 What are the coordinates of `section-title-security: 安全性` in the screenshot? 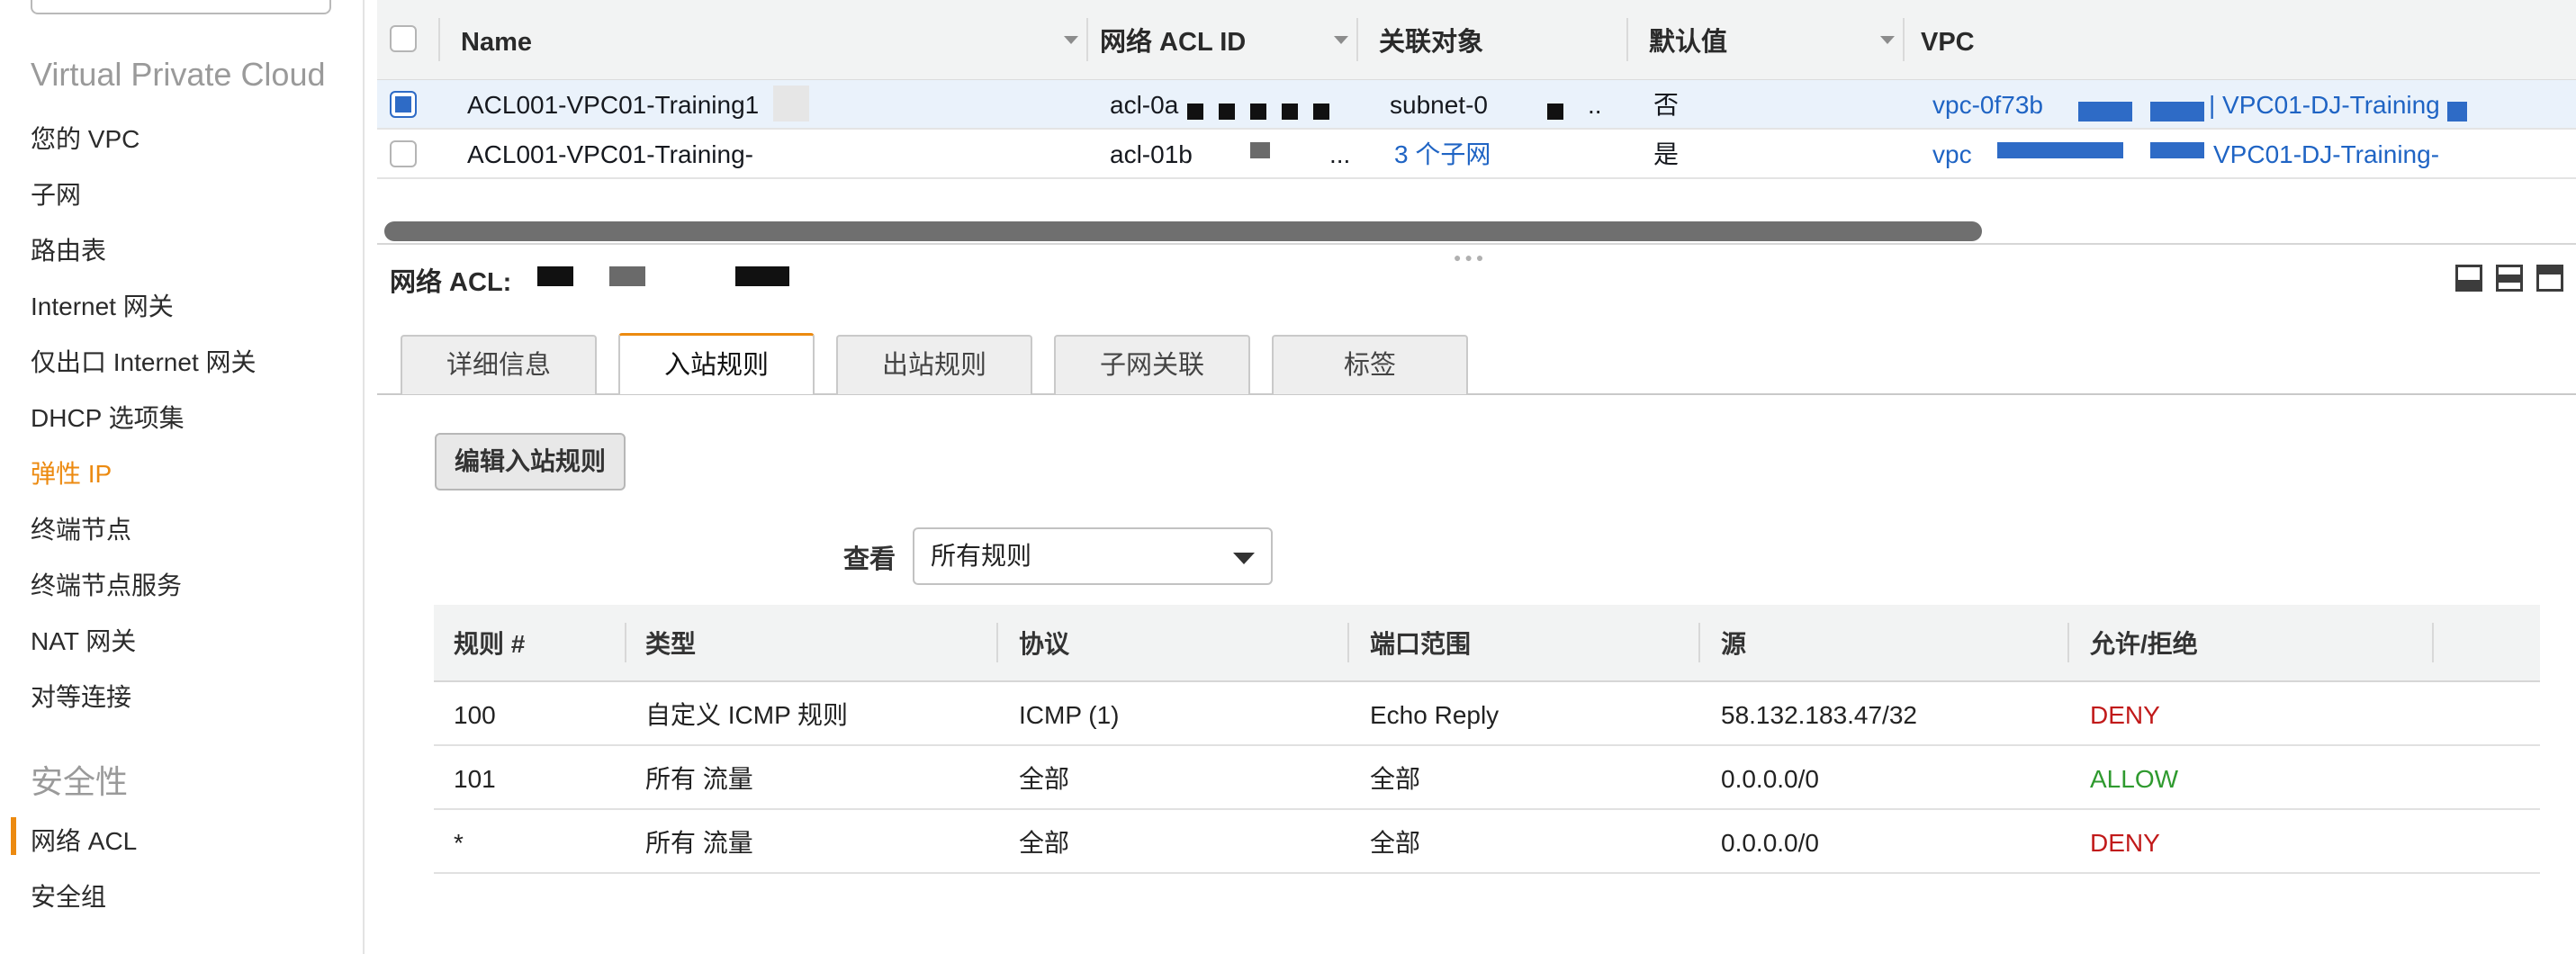 It's located at (80, 781).